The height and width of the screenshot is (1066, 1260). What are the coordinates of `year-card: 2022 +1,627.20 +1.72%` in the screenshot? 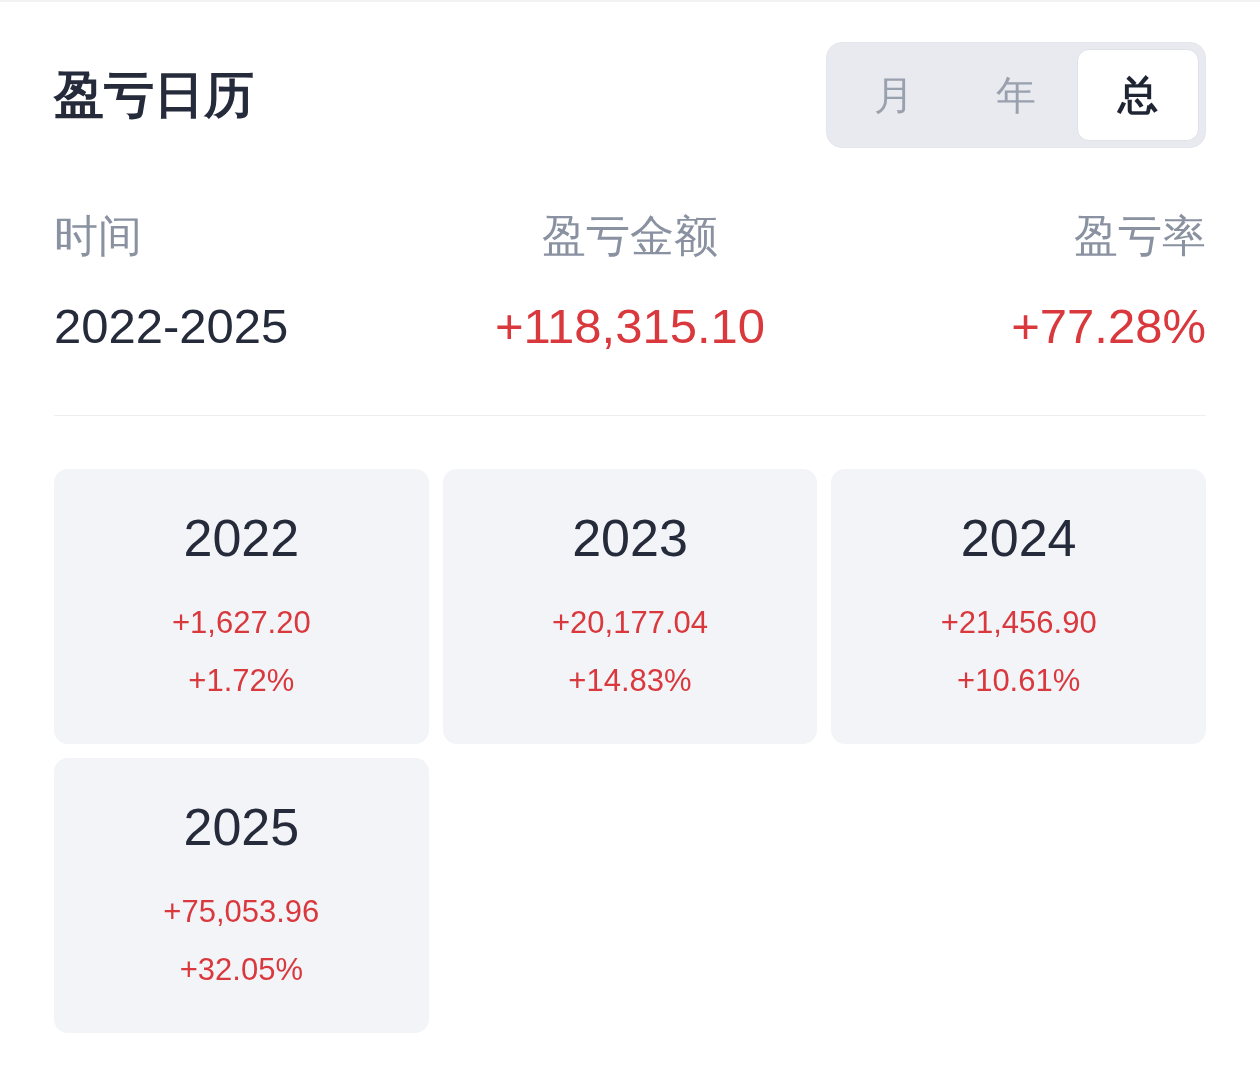 It's located at (241, 606).